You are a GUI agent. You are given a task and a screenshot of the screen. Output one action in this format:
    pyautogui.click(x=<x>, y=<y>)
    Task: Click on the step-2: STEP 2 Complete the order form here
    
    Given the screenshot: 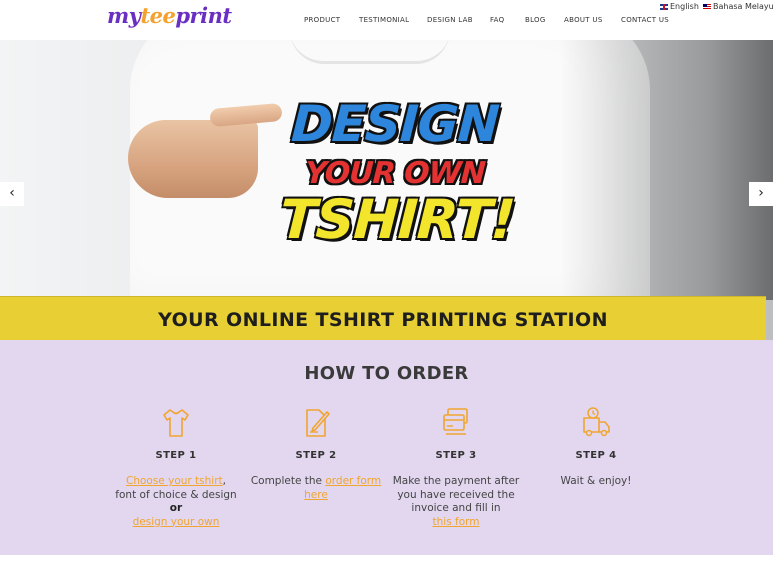 What is the action you would take?
    pyautogui.click(x=316, y=454)
    